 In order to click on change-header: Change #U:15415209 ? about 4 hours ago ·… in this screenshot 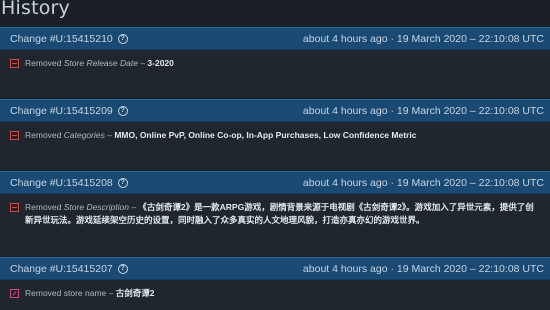, I will do `click(275, 110)`.